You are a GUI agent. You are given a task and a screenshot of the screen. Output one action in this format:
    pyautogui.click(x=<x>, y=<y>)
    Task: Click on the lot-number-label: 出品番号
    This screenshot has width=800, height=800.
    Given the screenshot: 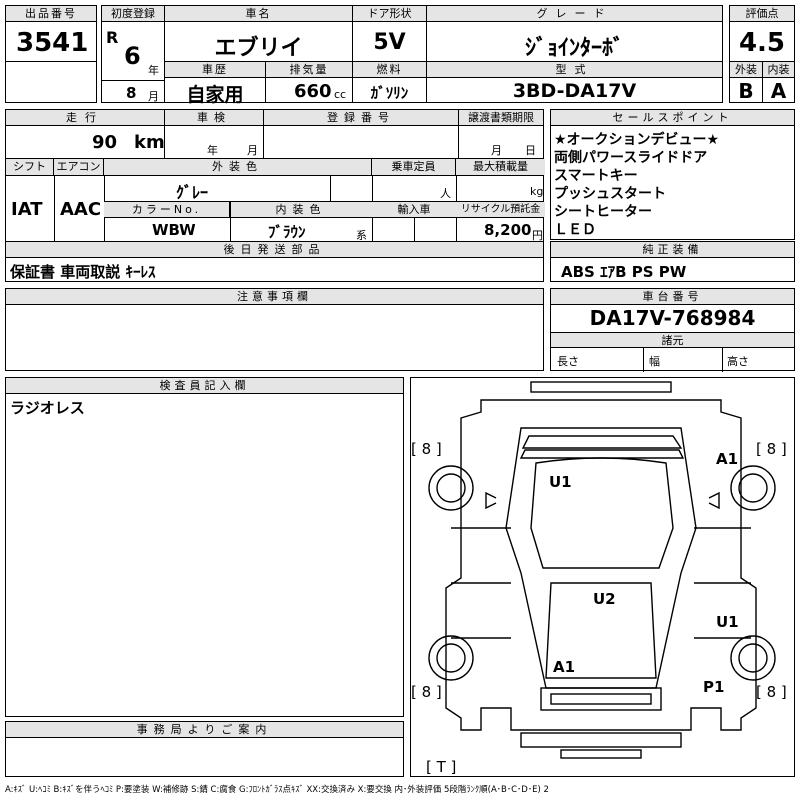 What is the action you would take?
    pyautogui.click(x=51, y=14)
    